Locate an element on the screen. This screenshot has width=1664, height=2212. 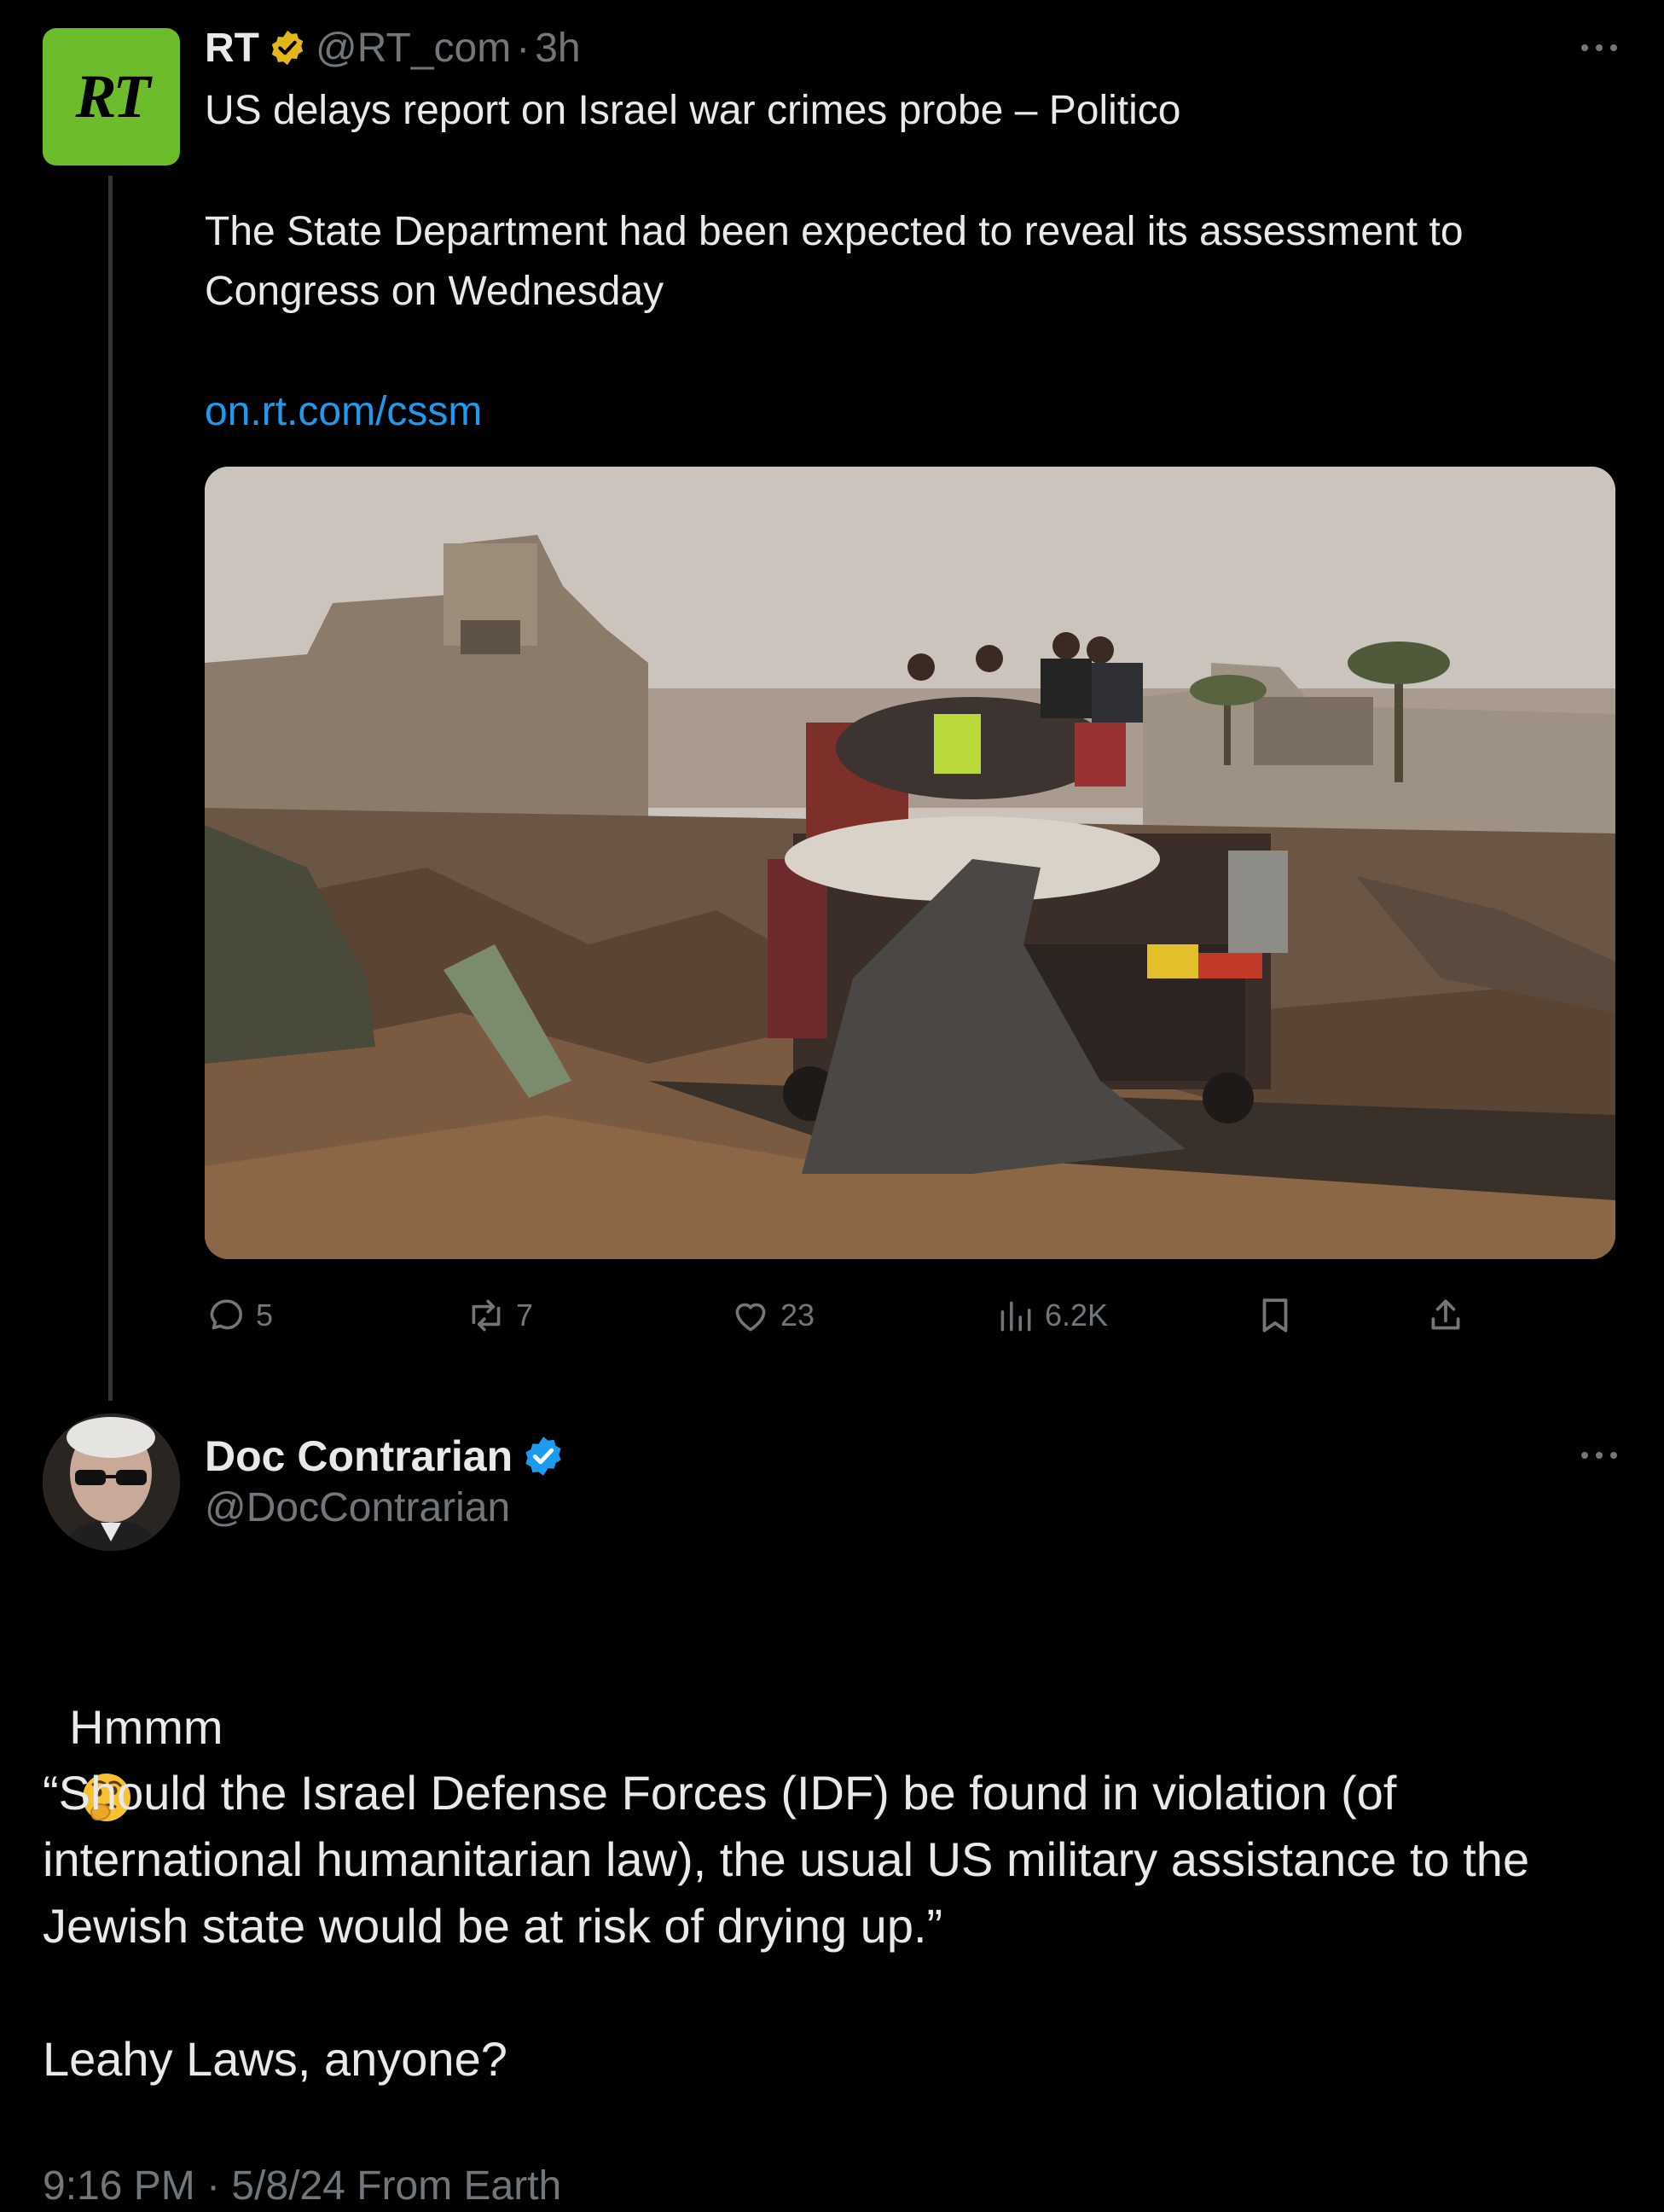
like-icon is located at coordinates (750, 1317).